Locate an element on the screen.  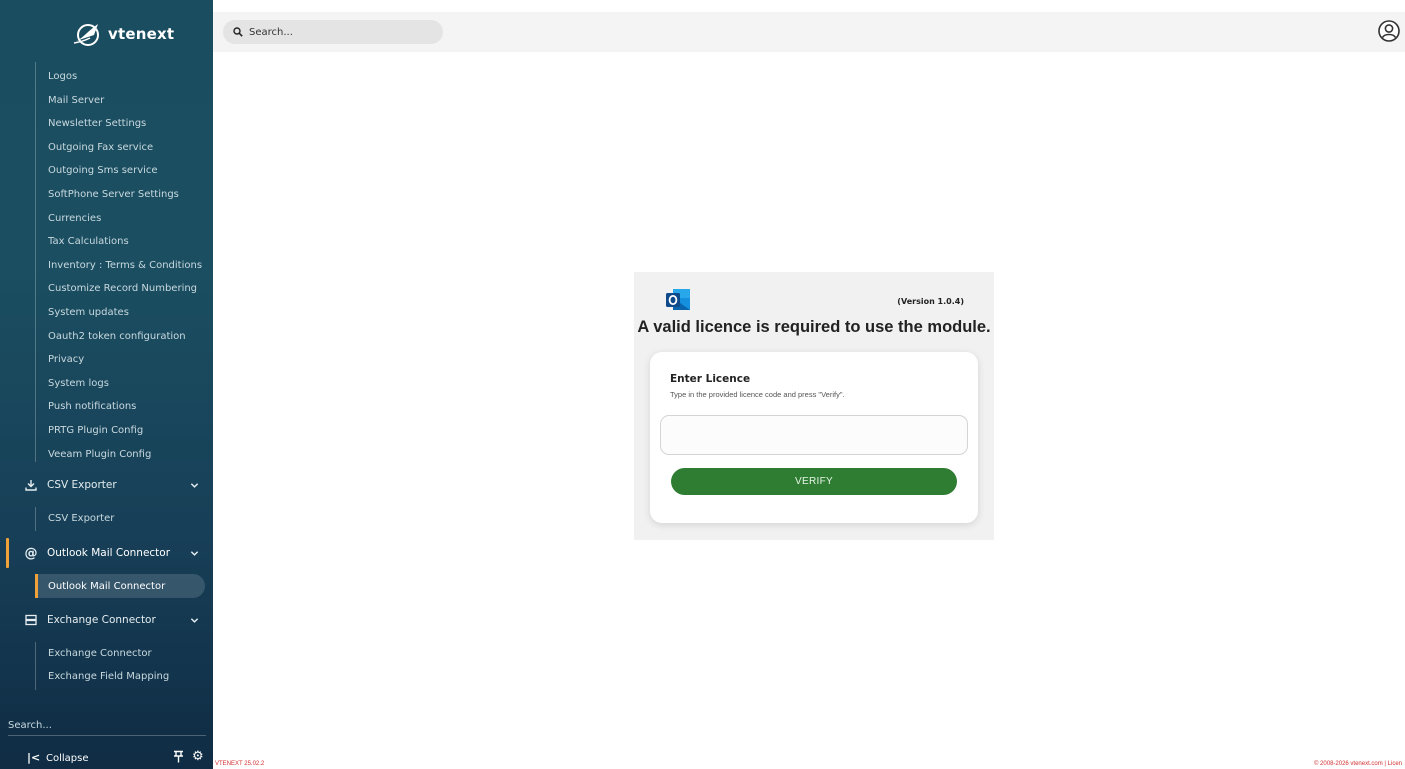
app-logo: vtenext is located at coordinates (123, 34).